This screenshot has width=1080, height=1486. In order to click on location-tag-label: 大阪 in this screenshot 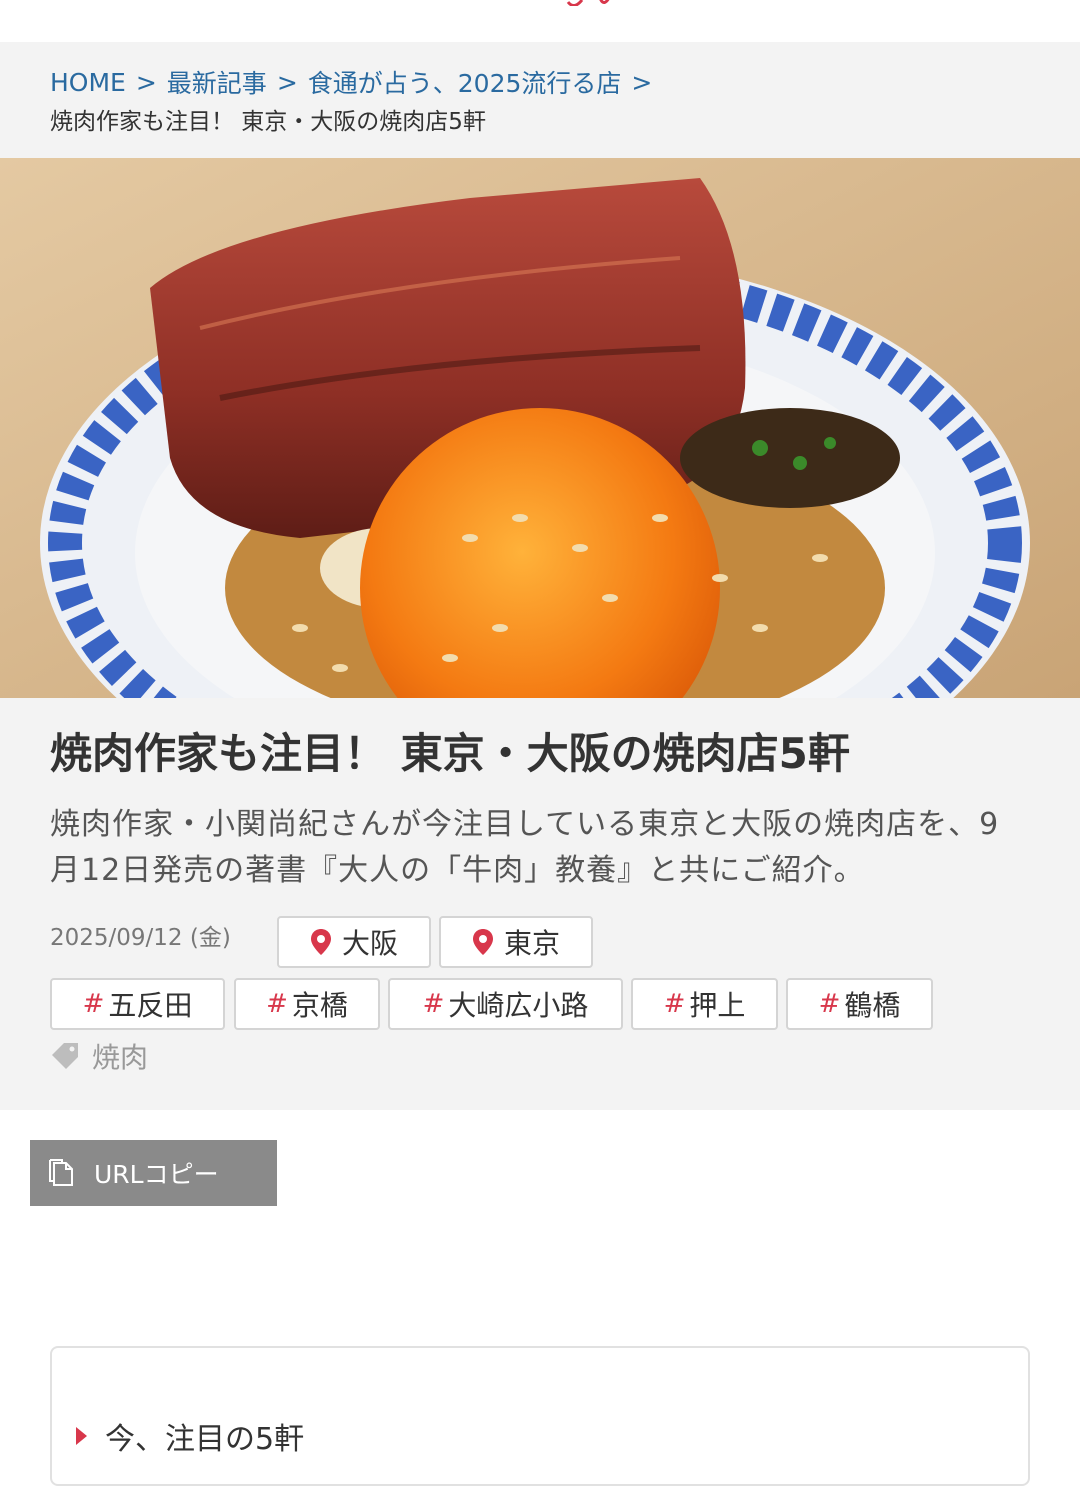, I will do `click(369, 943)`.